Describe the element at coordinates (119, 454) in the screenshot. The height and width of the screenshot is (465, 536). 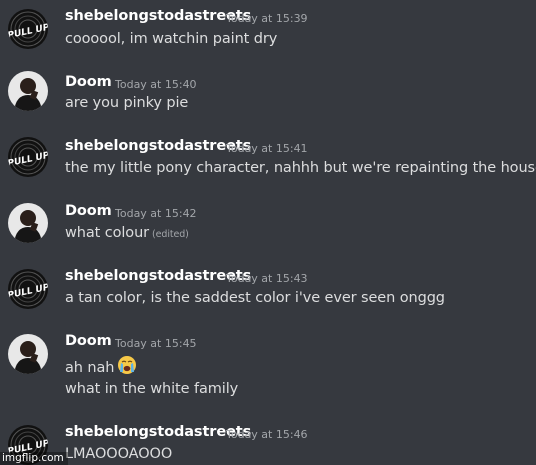
I see `message-text: LMAOOOAOOO` at that location.